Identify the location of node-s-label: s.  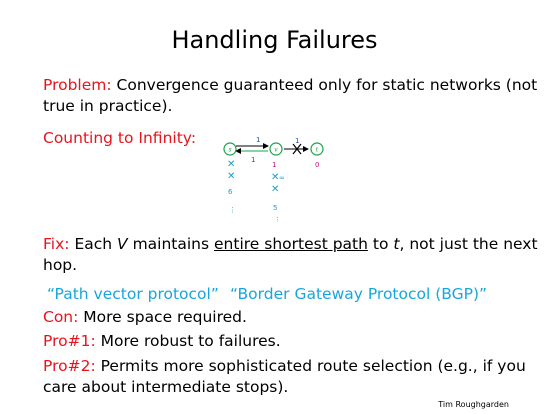
(229, 150).